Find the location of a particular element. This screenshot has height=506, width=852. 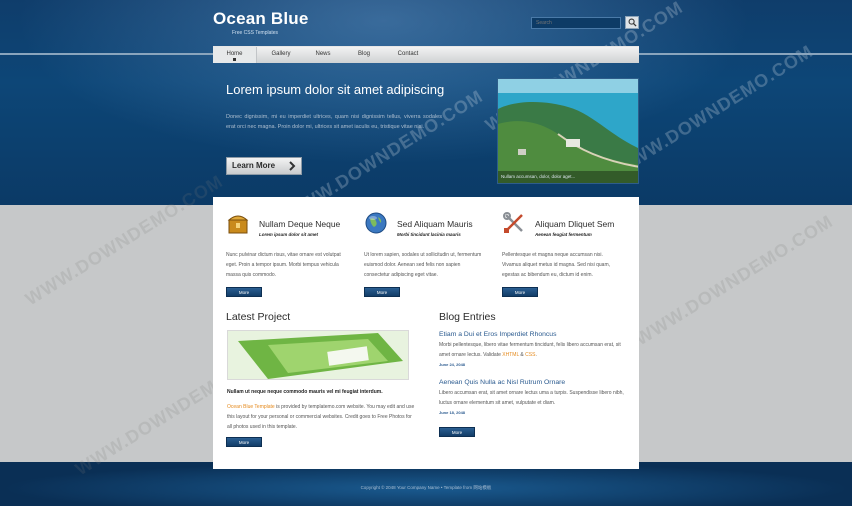

nav-label: News is located at coordinates (323, 54).